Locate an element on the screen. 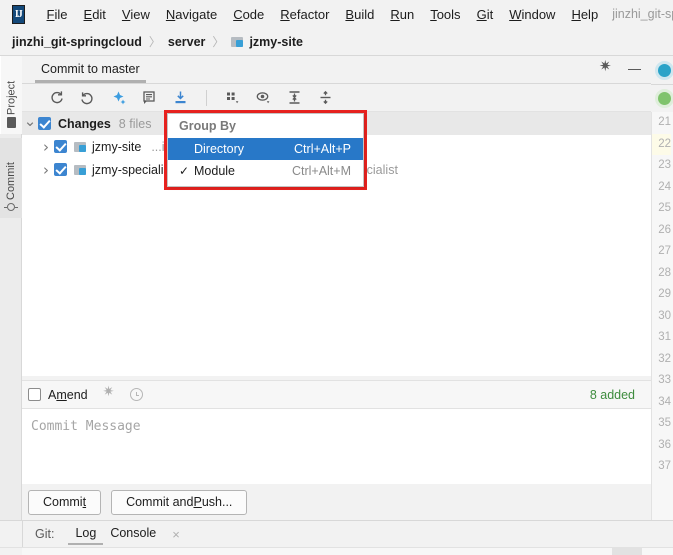  sidebar-item-label: Project is located at coordinates (11, 97).